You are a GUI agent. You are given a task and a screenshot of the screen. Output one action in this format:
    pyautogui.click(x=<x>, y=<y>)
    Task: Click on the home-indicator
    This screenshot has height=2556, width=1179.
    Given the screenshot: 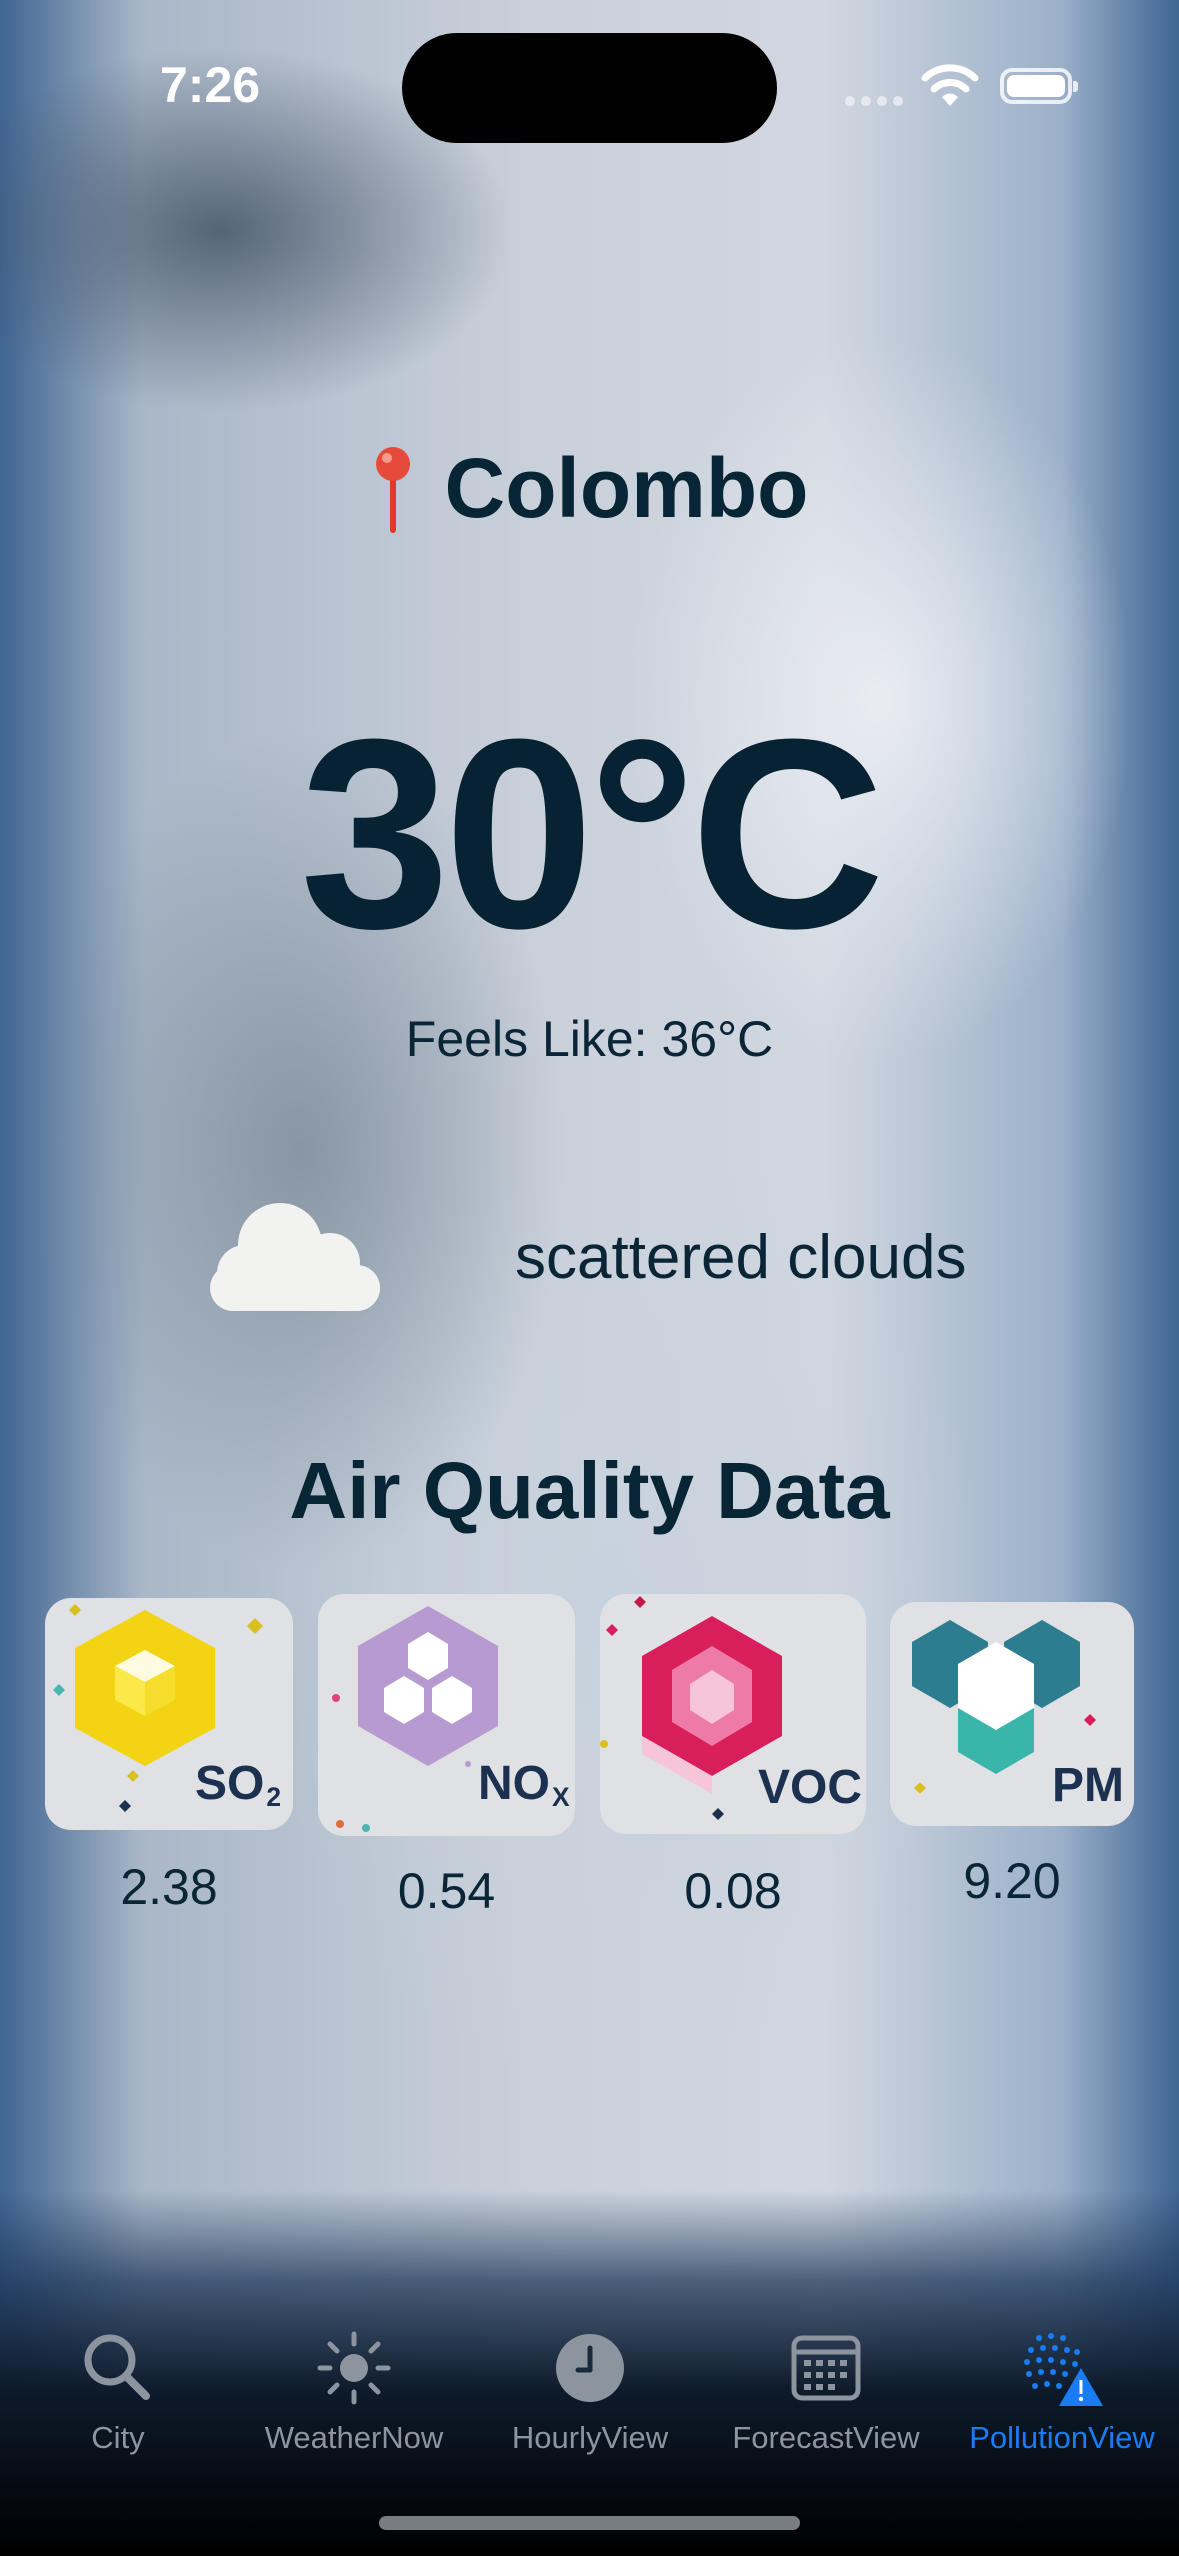 What is the action you would take?
    pyautogui.click(x=589, y=2523)
    